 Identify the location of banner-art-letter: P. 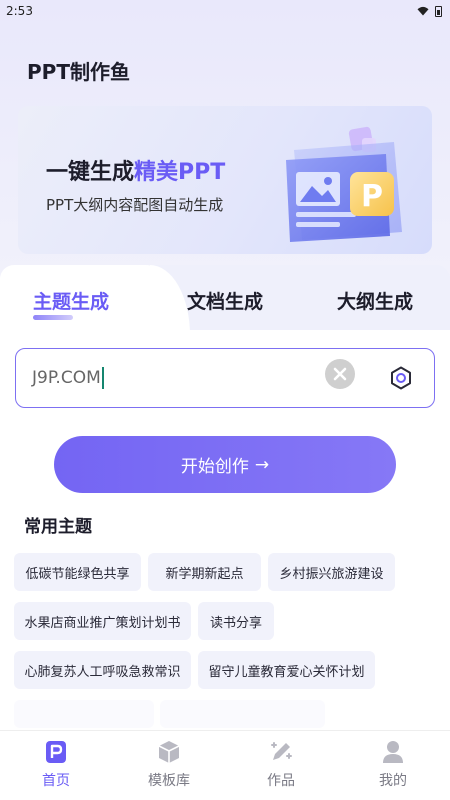
(372, 196).